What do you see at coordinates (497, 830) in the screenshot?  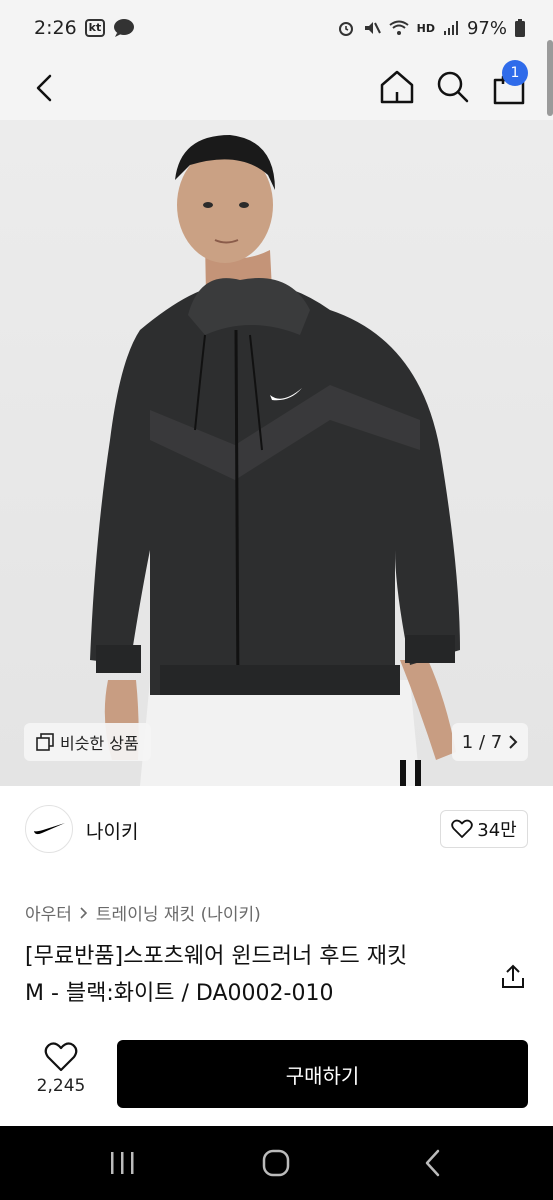 I see `brand-like-count: 34만` at bounding box center [497, 830].